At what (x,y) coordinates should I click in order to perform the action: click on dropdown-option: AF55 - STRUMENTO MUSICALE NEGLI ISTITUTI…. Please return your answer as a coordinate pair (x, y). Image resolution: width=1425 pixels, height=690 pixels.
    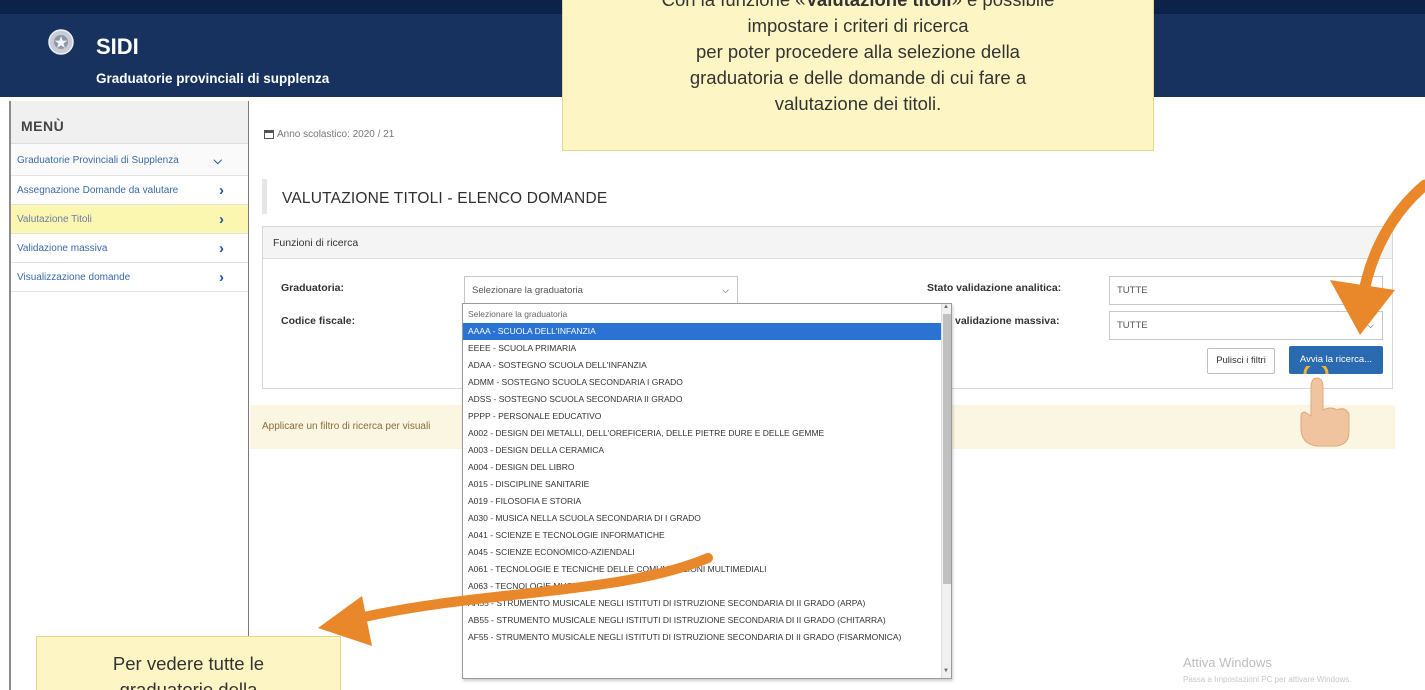
    Looking at the image, I should click on (702, 637).